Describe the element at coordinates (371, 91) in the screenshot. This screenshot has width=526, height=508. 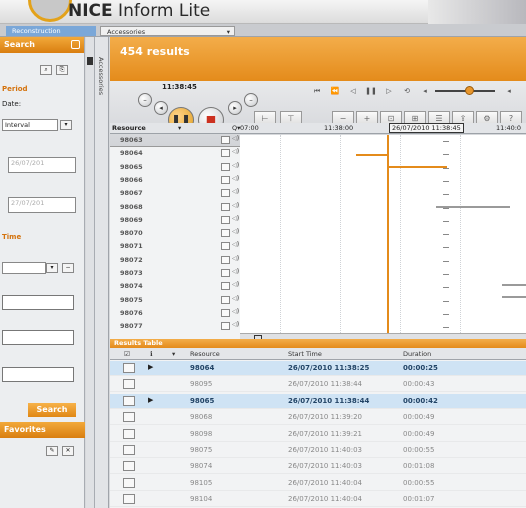
I see `pause-icon: ❚❚` at that location.